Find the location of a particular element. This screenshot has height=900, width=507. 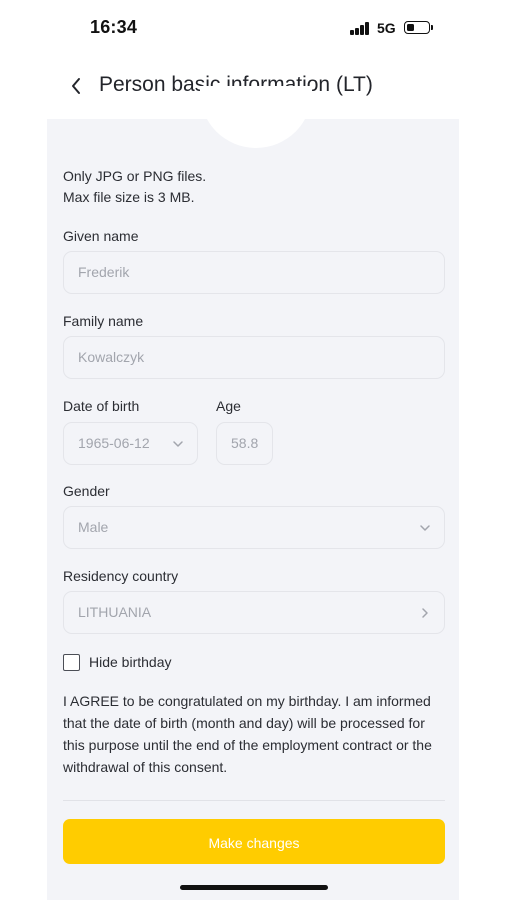

residency-country-select: LITHUANIA is located at coordinates (254, 612).